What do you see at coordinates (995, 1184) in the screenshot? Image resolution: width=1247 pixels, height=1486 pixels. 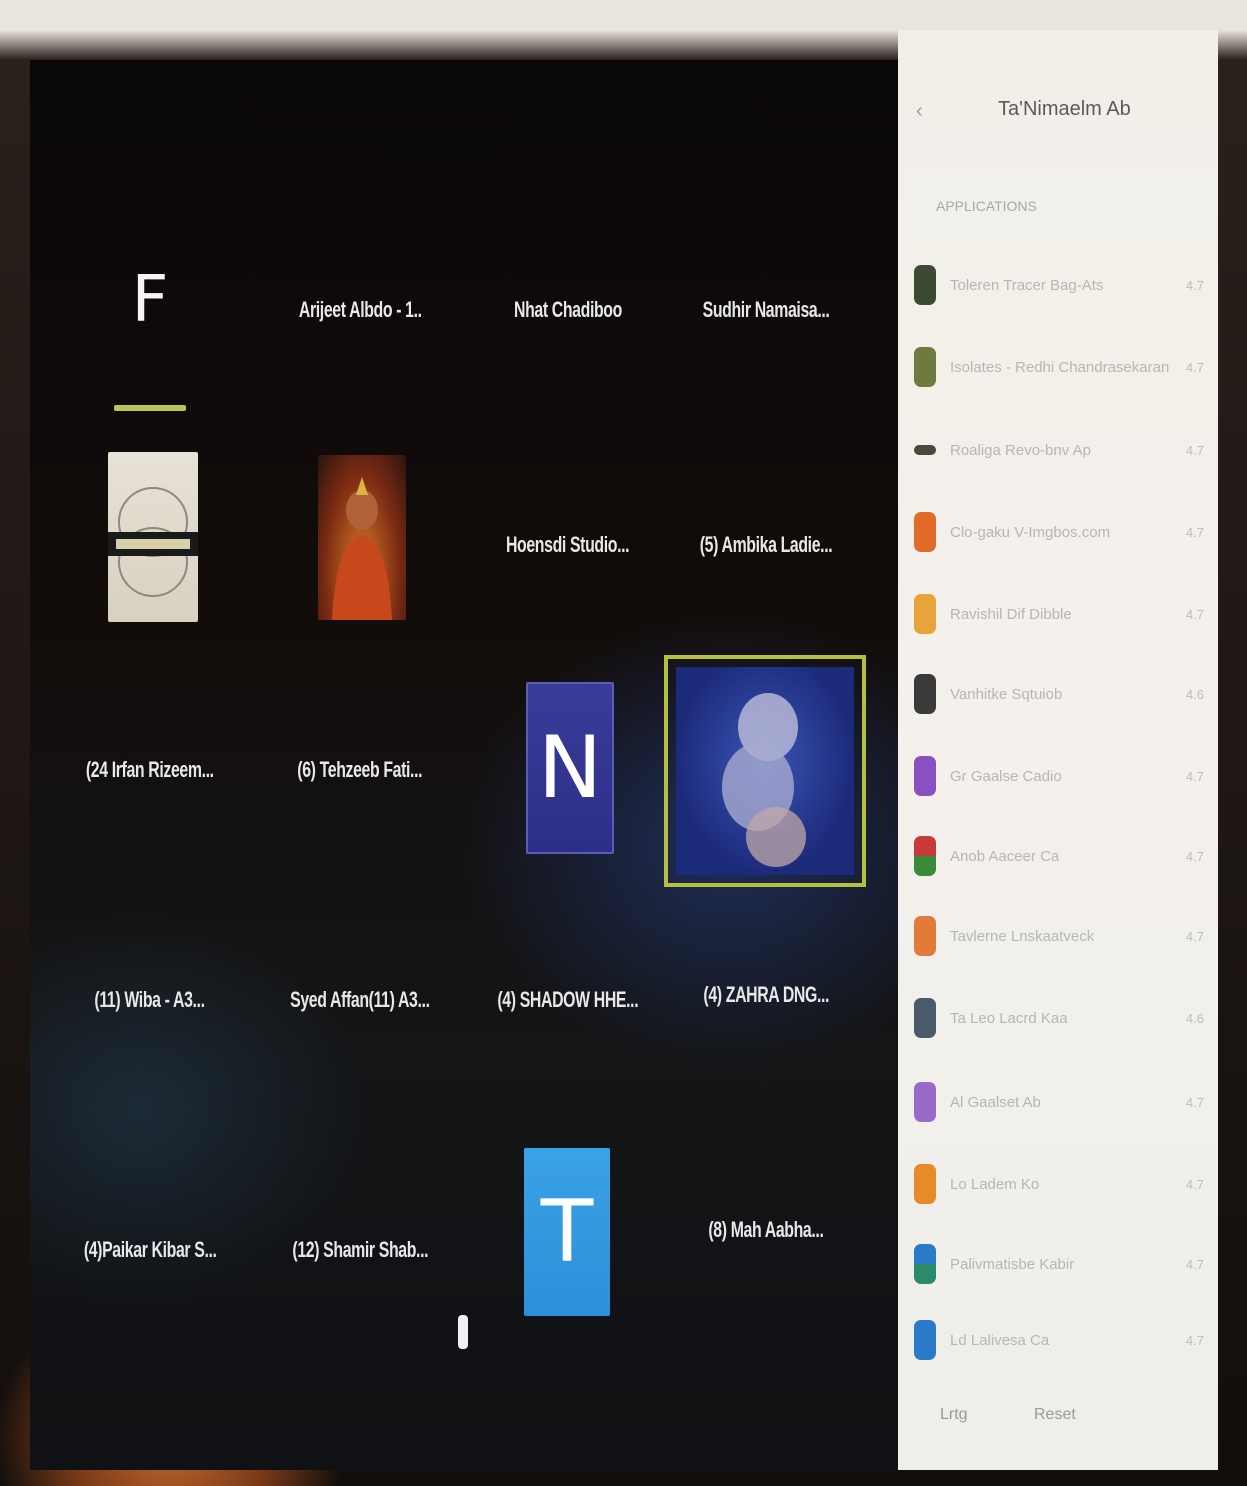 I see `app-name: Lo Ladem Ko` at bounding box center [995, 1184].